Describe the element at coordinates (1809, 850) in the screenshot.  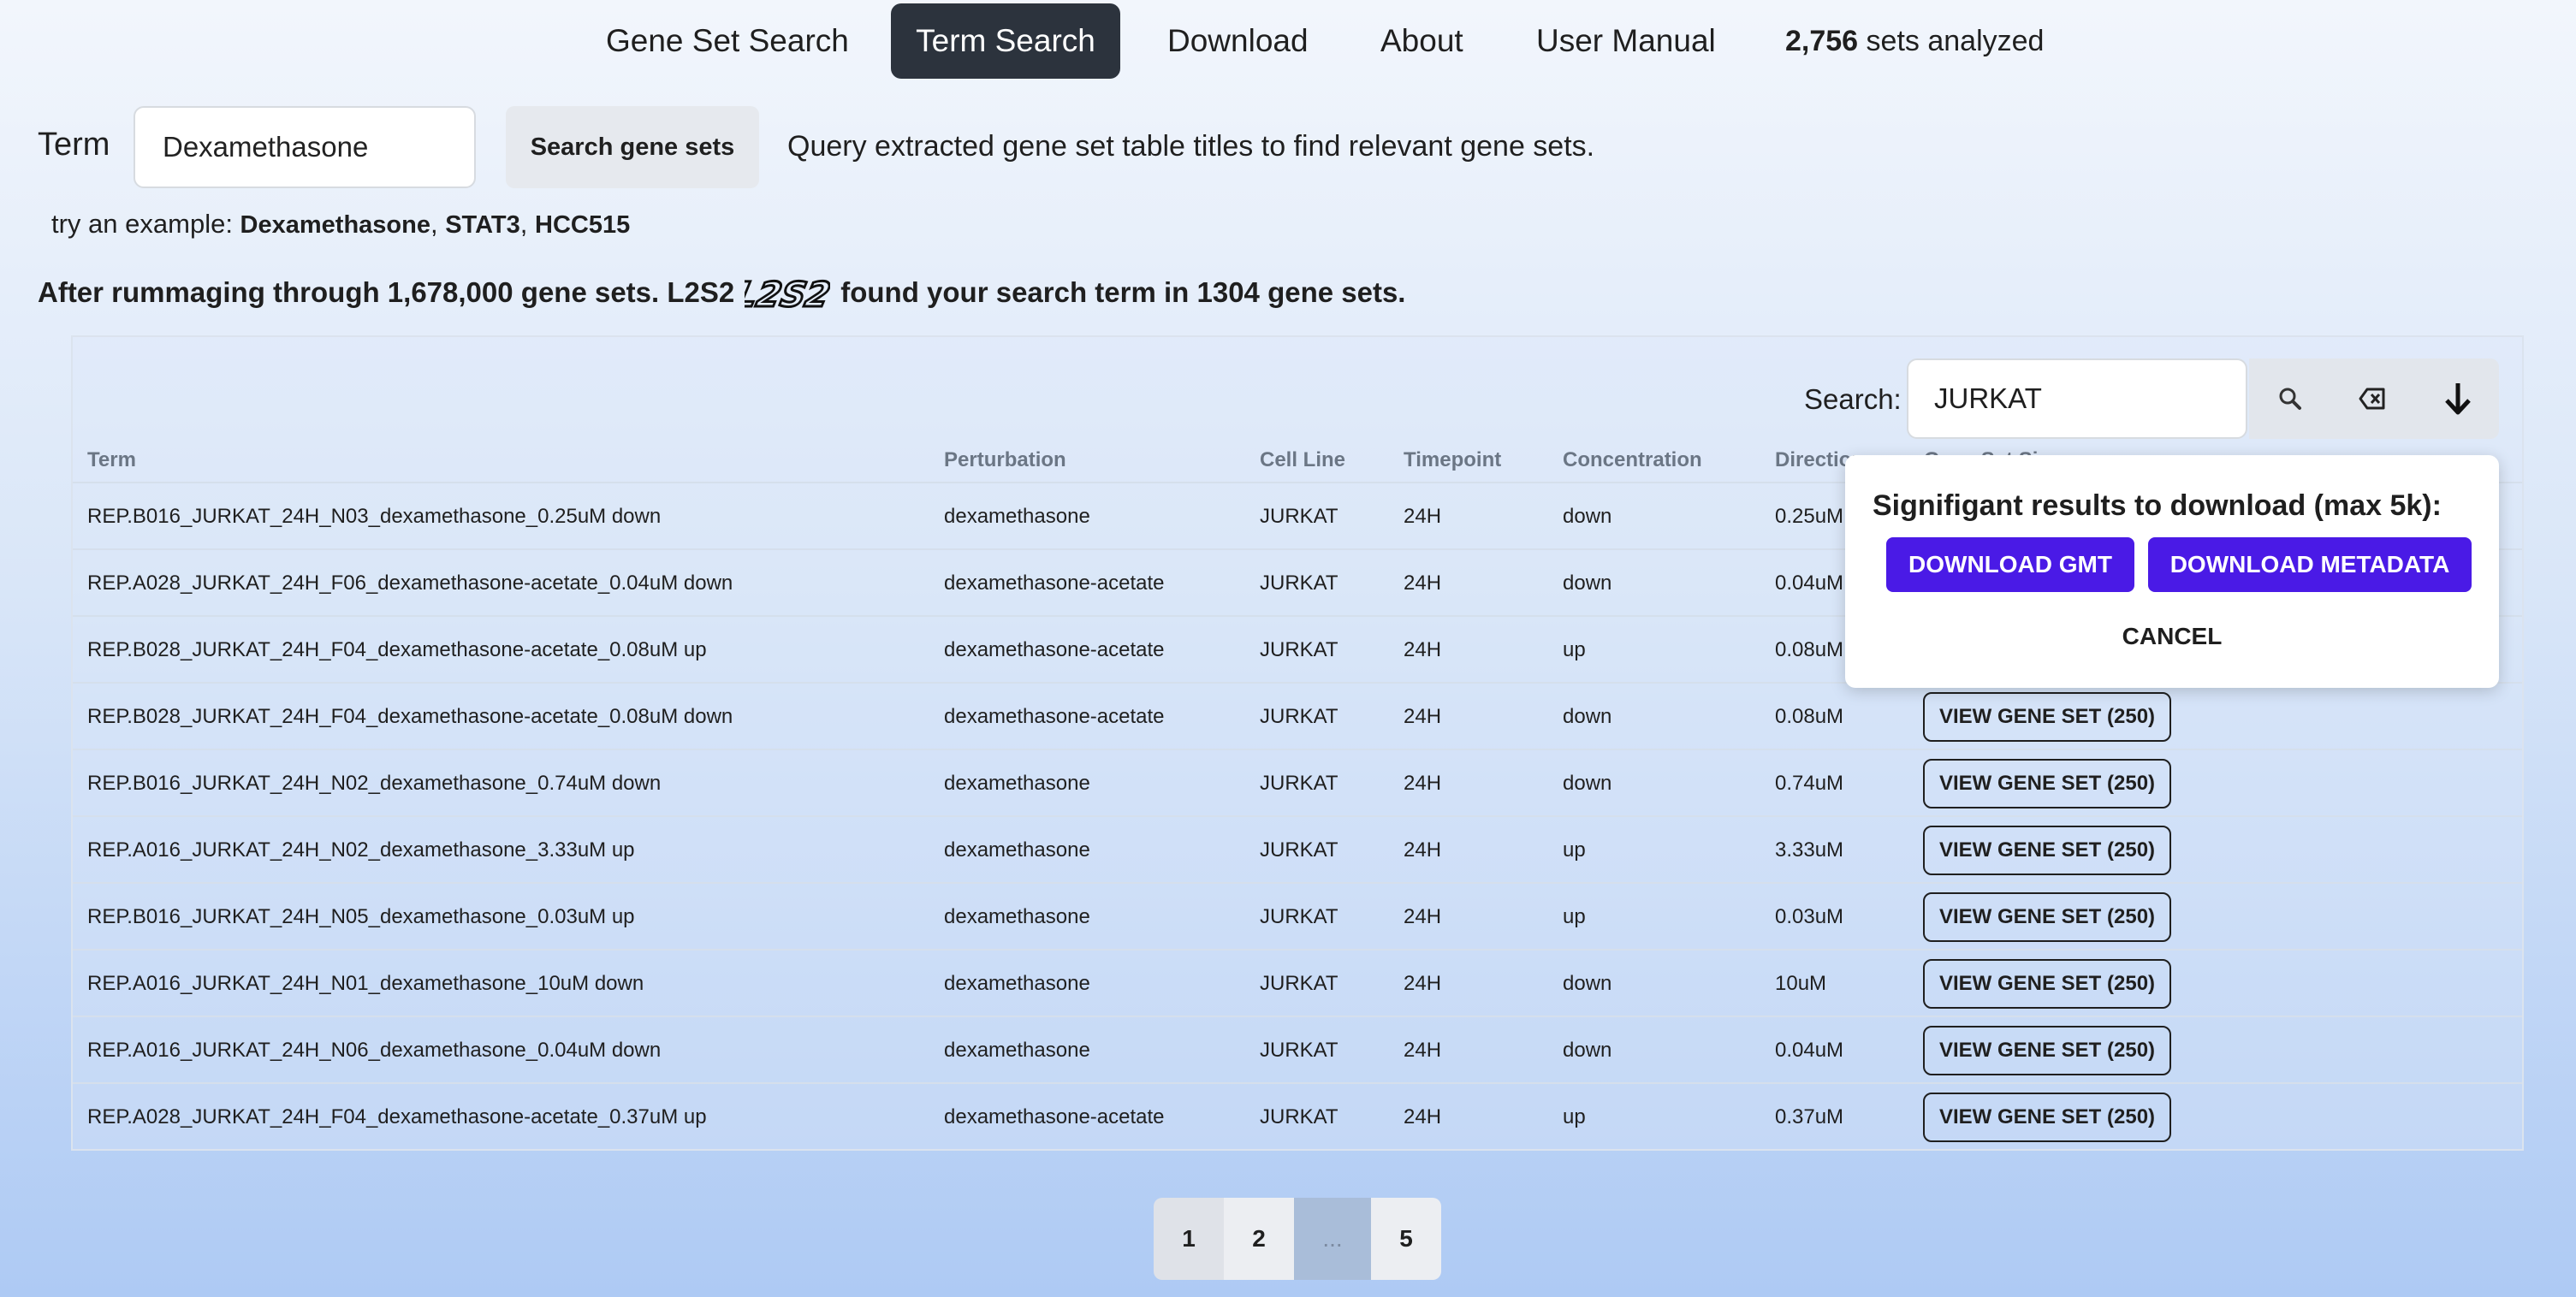
I see `cell-direction: 3.33uM` at that location.